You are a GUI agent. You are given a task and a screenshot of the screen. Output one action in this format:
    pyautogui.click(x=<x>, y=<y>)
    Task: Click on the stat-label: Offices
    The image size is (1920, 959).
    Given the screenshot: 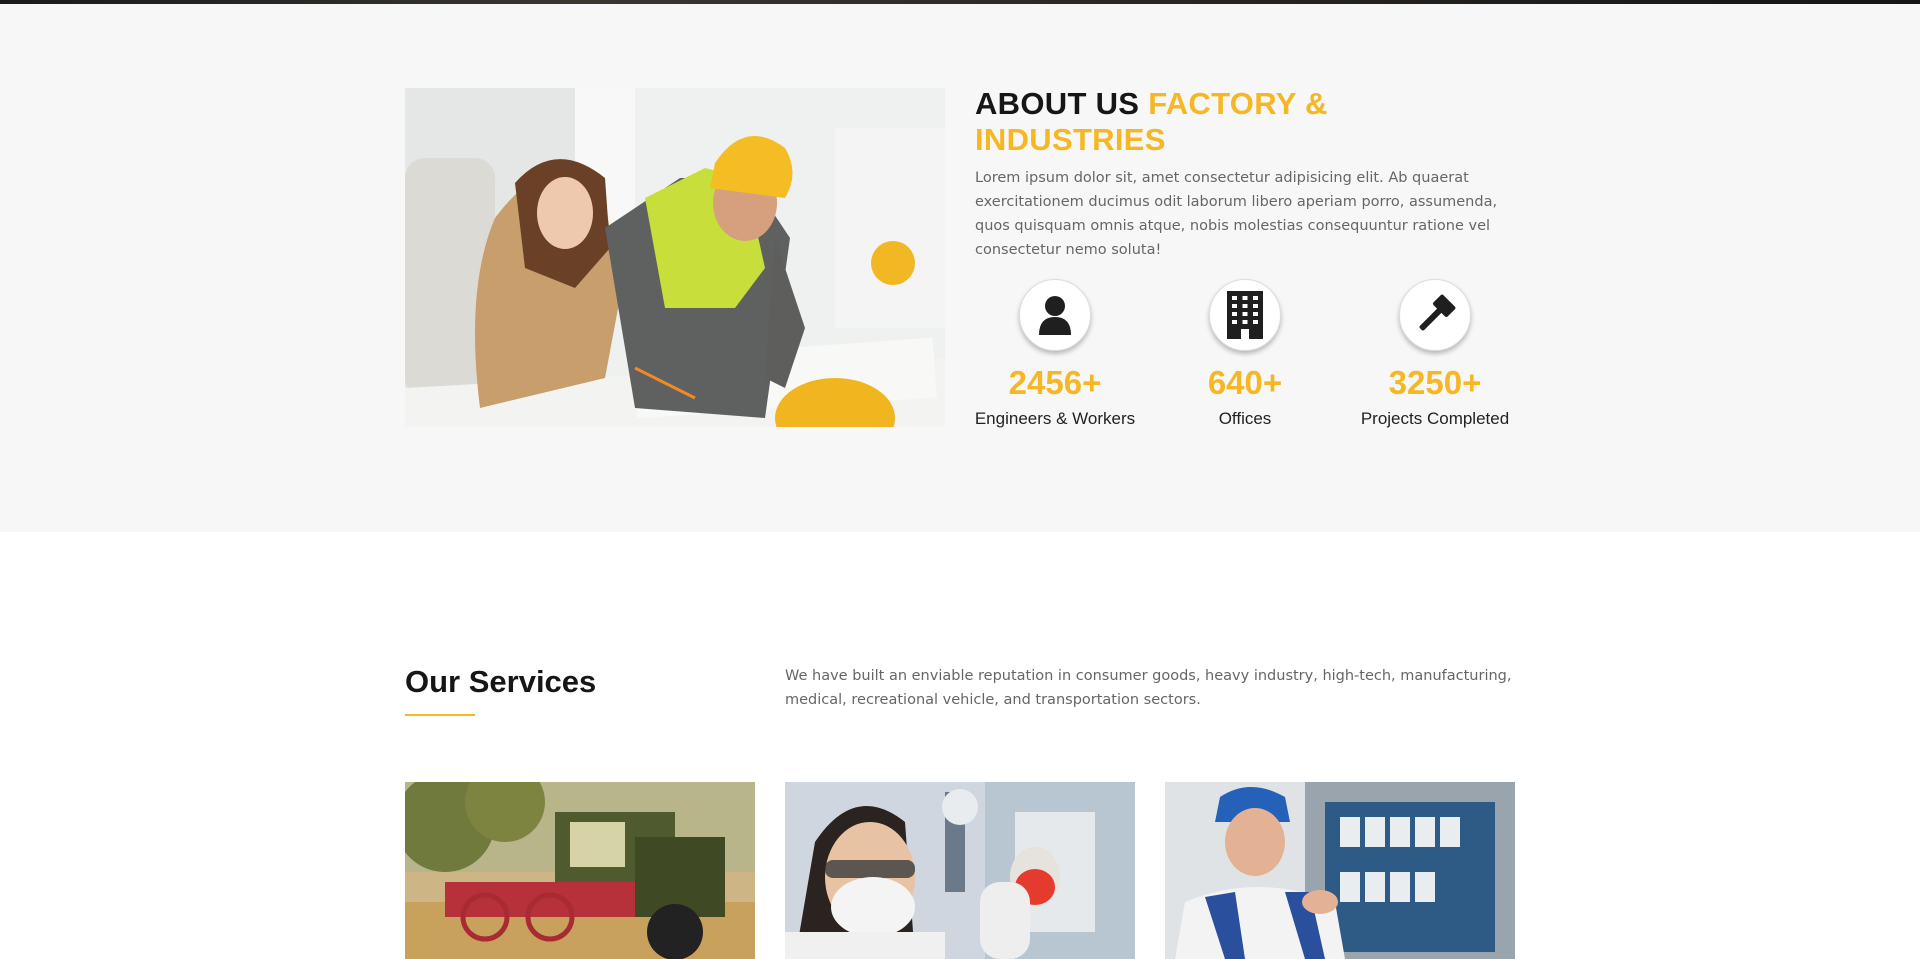 What is the action you would take?
    pyautogui.click(x=1245, y=418)
    